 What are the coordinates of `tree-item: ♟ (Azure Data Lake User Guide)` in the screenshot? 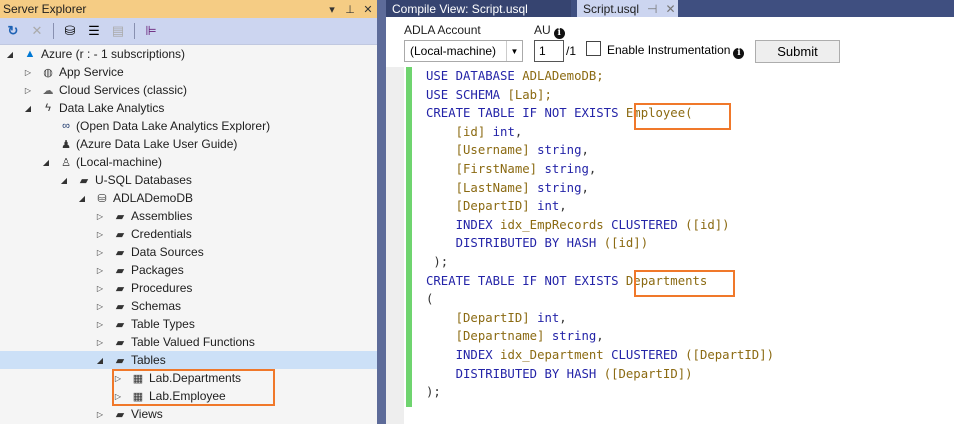 It's located at (188, 144).